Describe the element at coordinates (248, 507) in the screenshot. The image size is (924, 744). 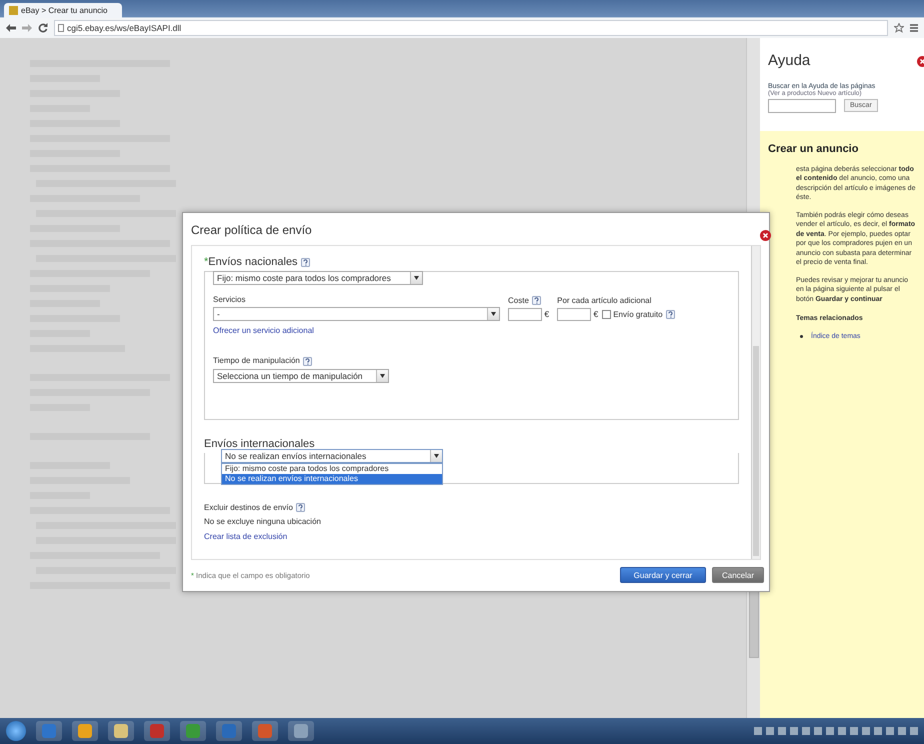
I see `field-label: Excluir destinos de envío` at that location.